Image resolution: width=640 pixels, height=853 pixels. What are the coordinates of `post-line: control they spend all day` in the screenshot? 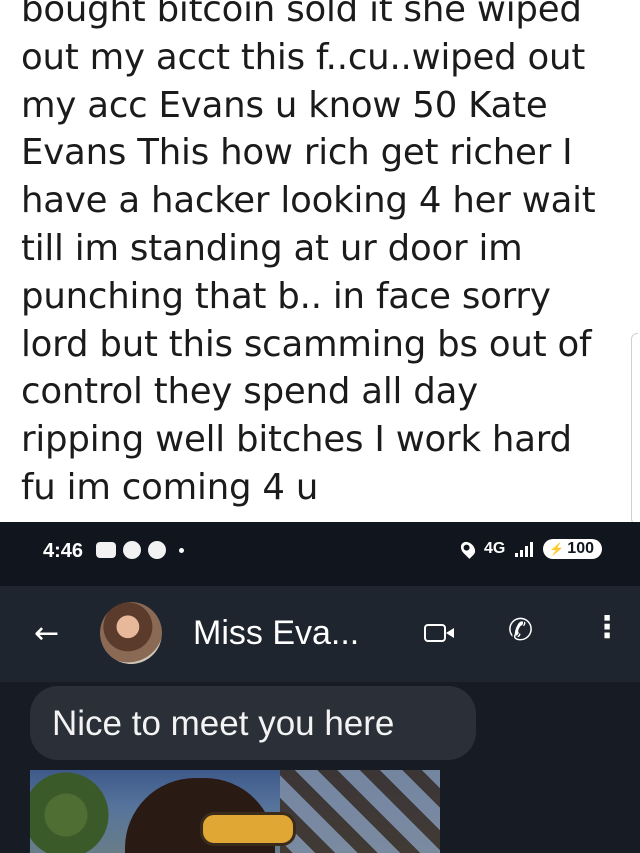 It's located at (249, 392).